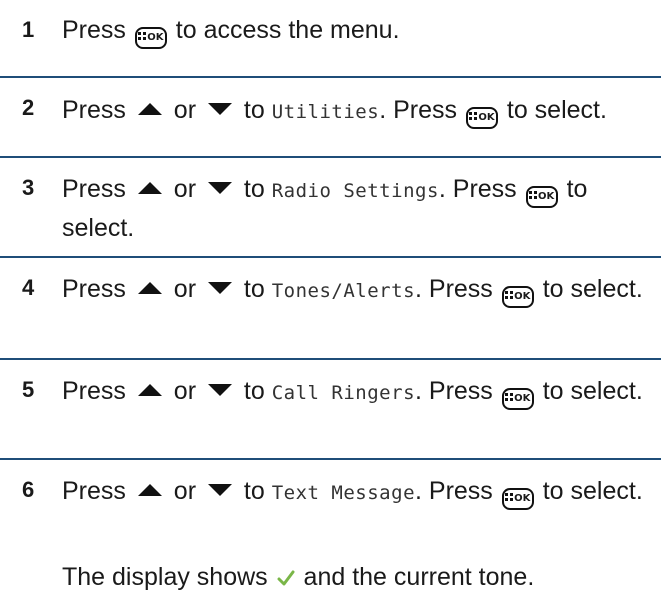  What do you see at coordinates (355, 191) in the screenshot?
I see `menu-item-name: Radio Settings` at bounding box center [355, 191].